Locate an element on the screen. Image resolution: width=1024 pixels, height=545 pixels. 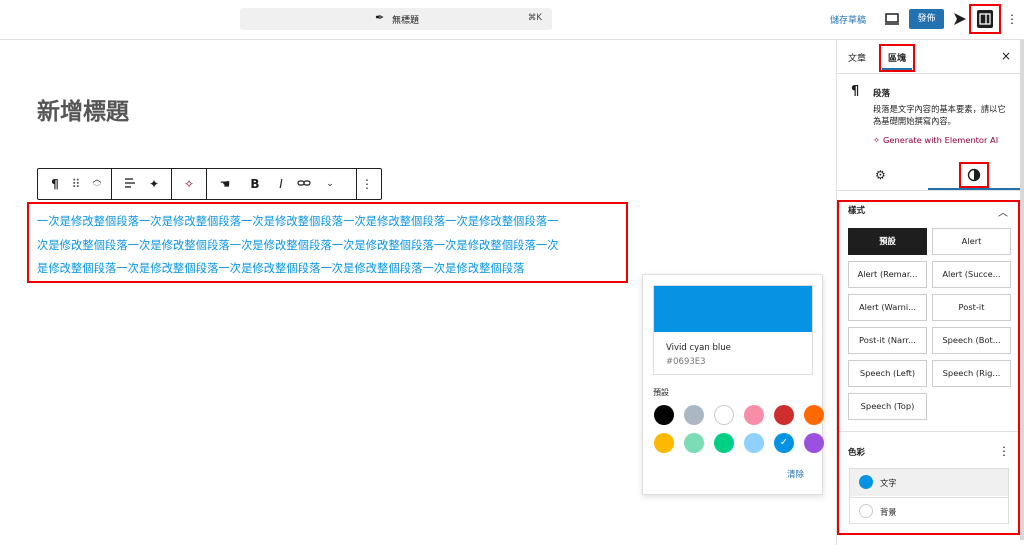
current-color-card: Vivid cyan blue #0693E3 is located at coordinates (733, 330).